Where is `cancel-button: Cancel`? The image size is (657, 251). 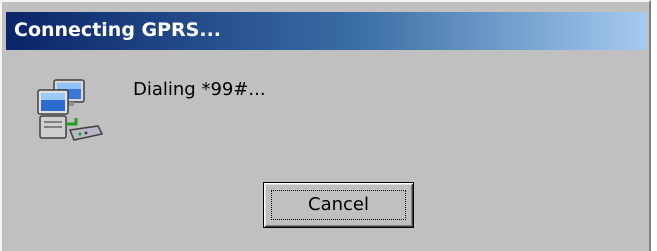 cancel-button: Cancel is located at coordinates (338, 205).